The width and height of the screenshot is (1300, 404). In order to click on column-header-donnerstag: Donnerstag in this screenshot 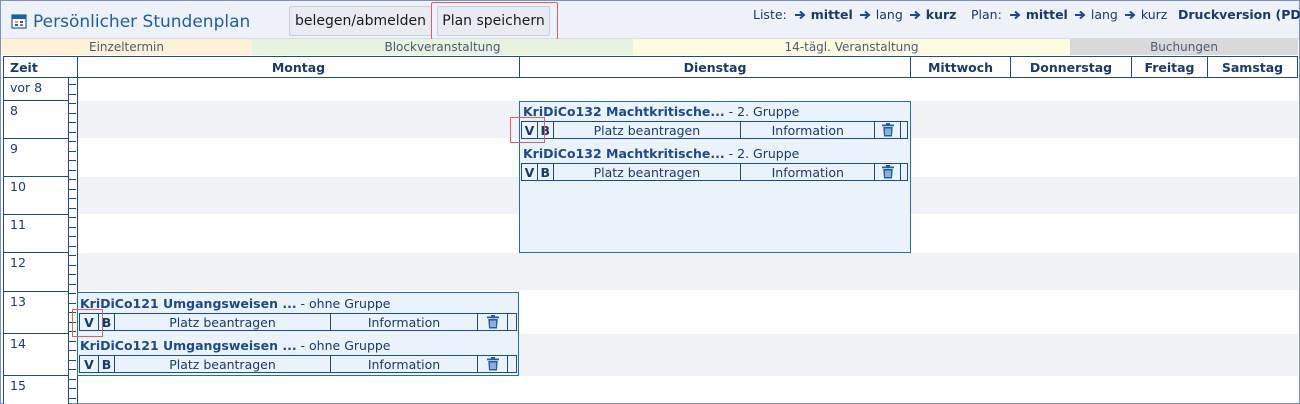, I will do `click(1071, 67)`.